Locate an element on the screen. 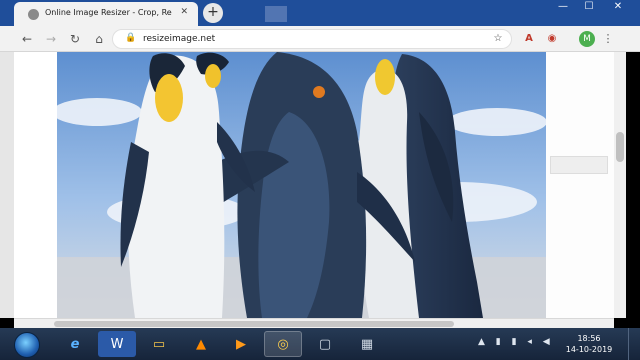 This screenshot has width=640, height=360. word-icon: W is located at coordinates (117, 344).